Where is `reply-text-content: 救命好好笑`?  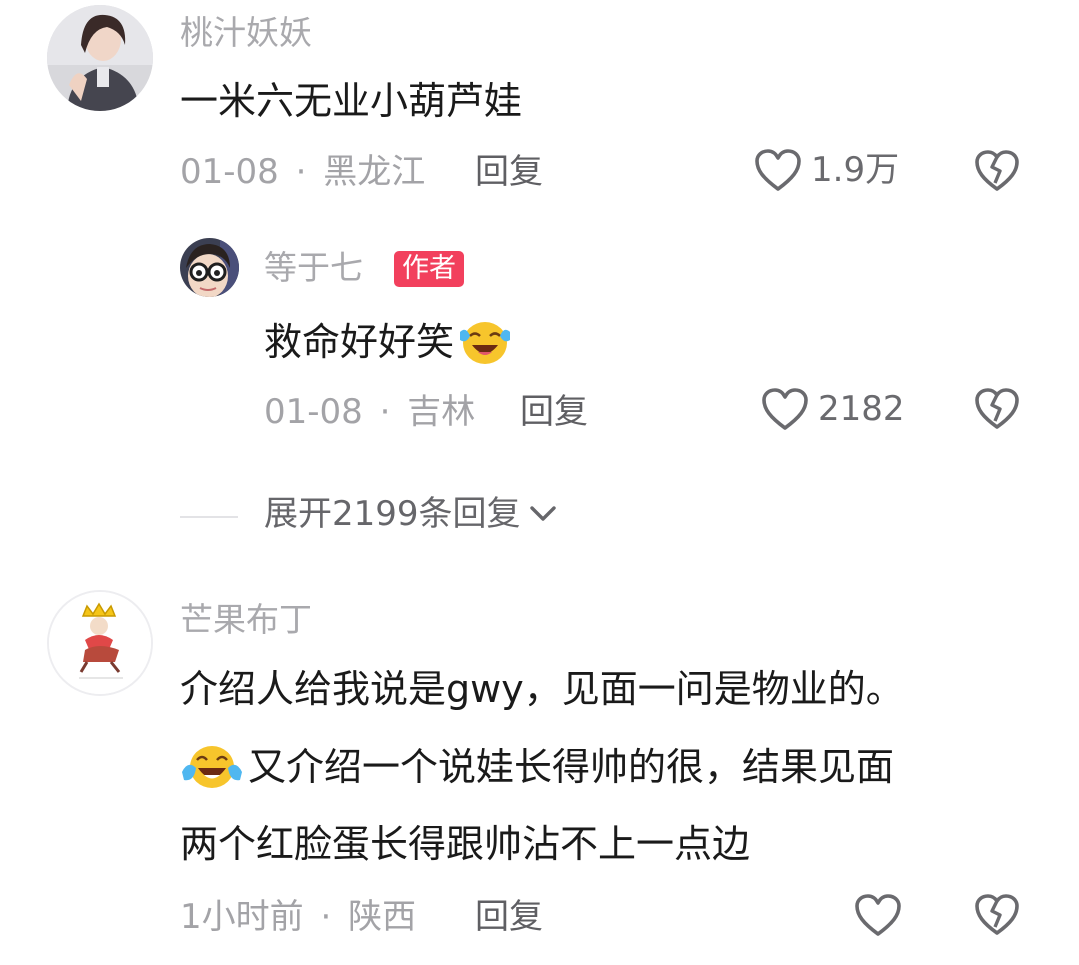 reply-text-content: 救命好好笑 is located at coordinates (359, 342).